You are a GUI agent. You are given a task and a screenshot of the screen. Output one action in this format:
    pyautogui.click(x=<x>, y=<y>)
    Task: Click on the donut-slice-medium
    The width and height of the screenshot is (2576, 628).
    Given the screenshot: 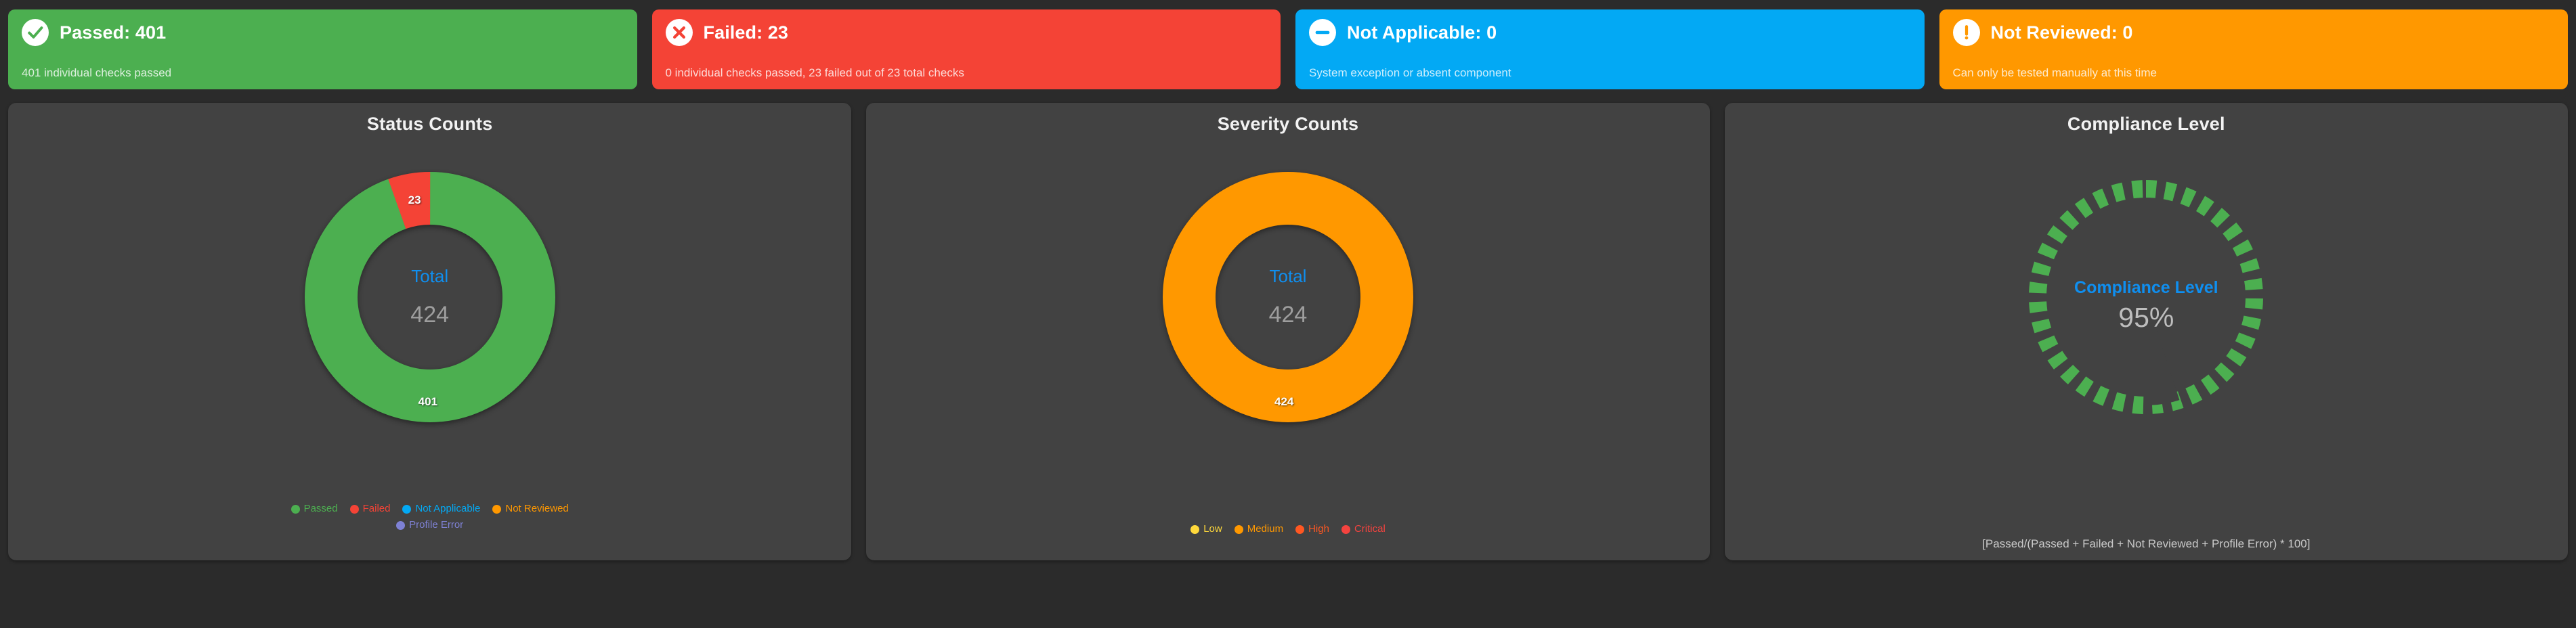 What is the action you would take?
    pyautogui.click(x=1287, y=297)
    